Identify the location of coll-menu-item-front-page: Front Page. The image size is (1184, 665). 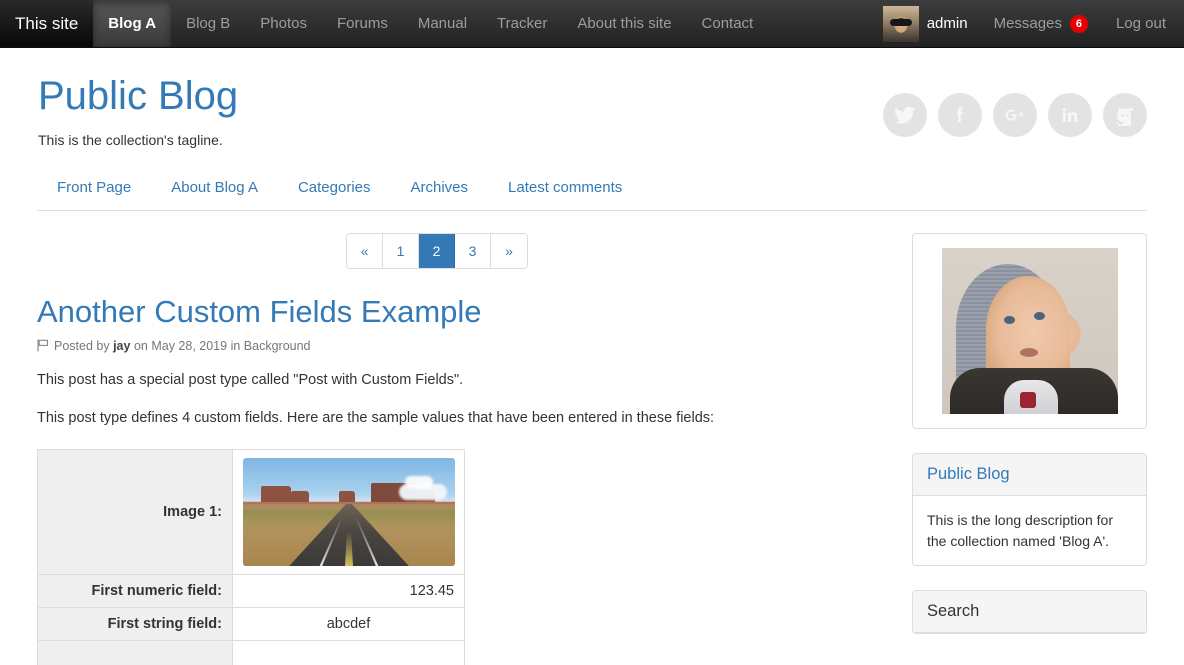
(94, 188).